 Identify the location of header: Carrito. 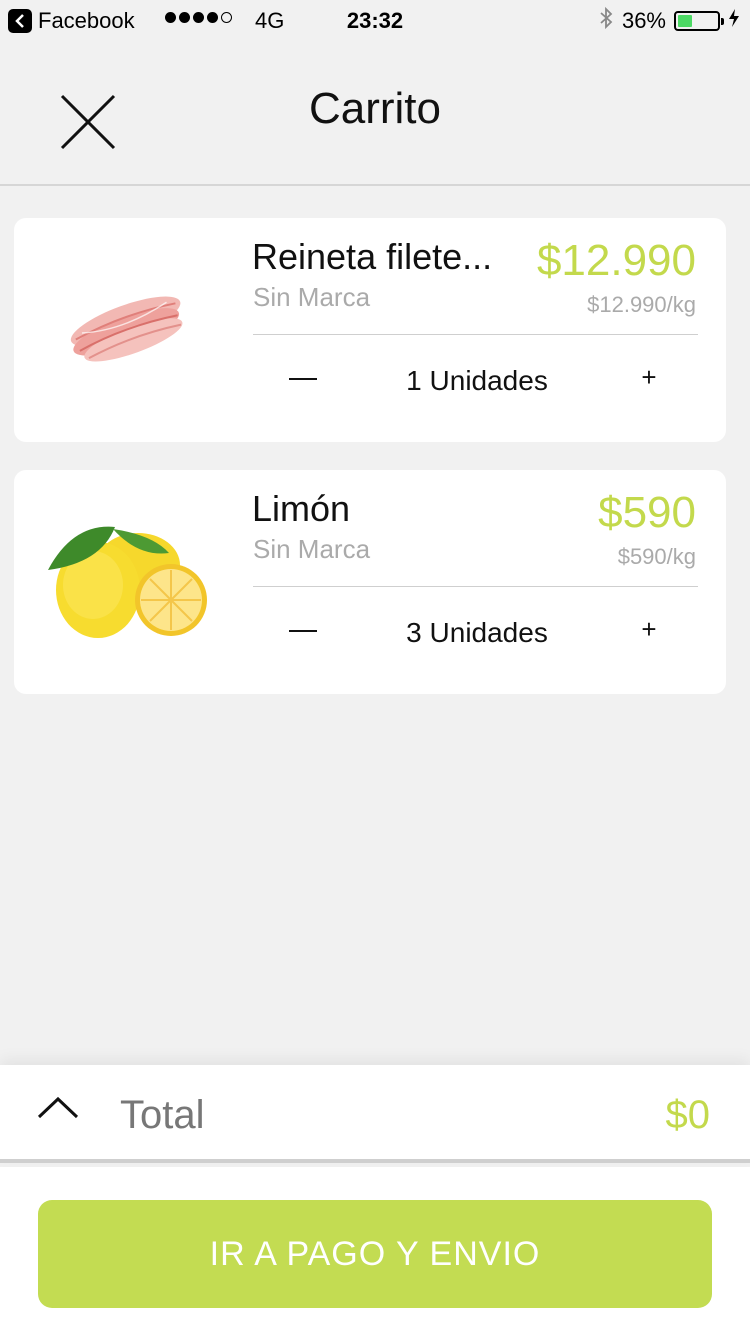
(375, 113).